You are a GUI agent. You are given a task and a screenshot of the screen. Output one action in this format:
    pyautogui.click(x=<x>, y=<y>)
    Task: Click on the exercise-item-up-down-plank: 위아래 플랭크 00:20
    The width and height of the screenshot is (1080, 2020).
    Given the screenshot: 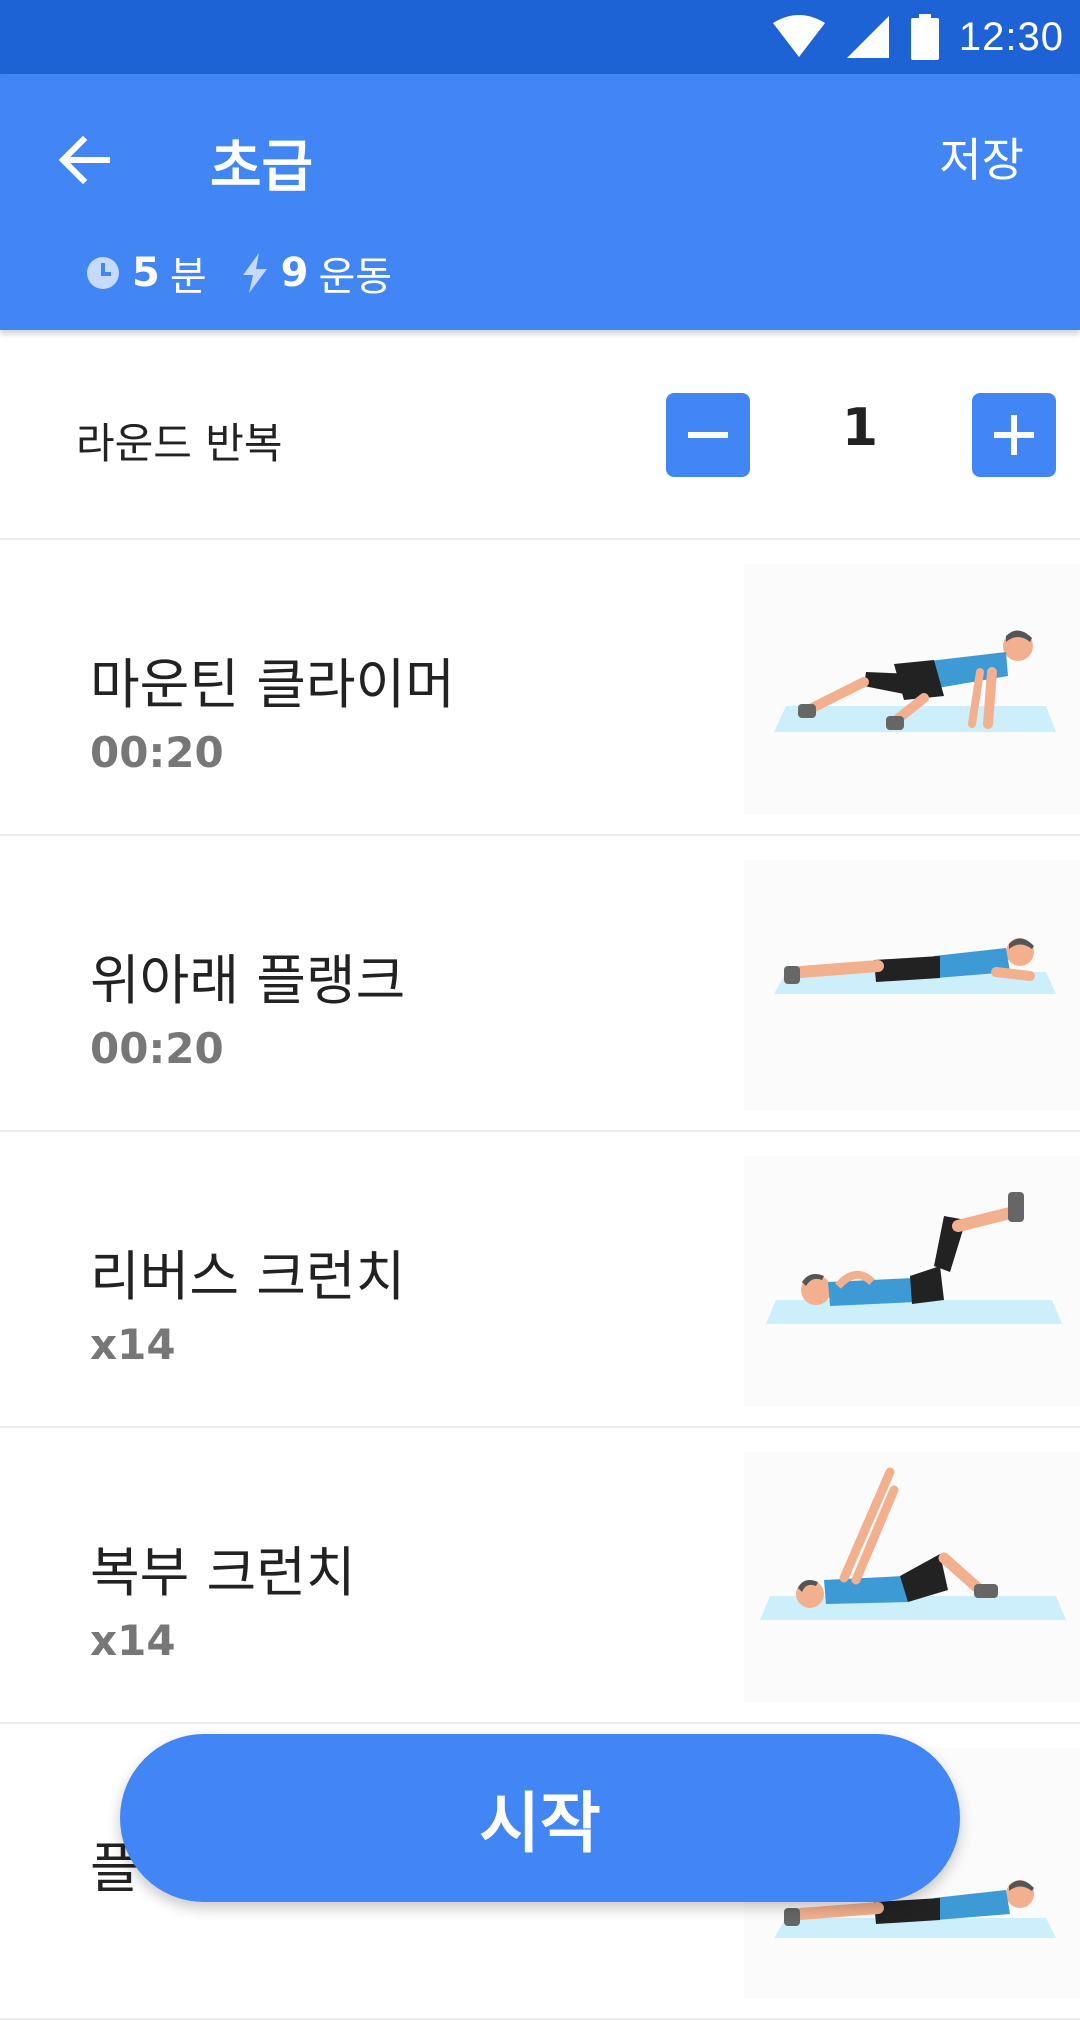 What is the action you would take?
    pyautogui.click(x=540, y=984)
    